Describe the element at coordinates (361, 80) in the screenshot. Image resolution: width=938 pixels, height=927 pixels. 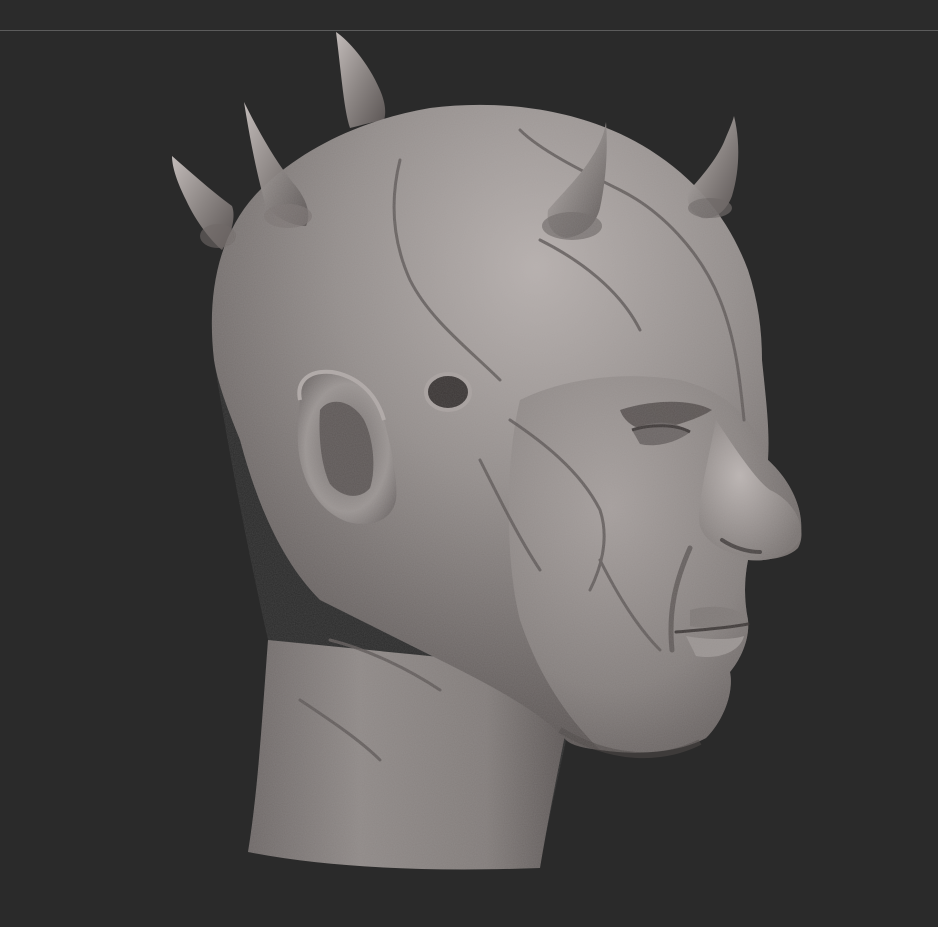
I see `horn-back-top` at that location.